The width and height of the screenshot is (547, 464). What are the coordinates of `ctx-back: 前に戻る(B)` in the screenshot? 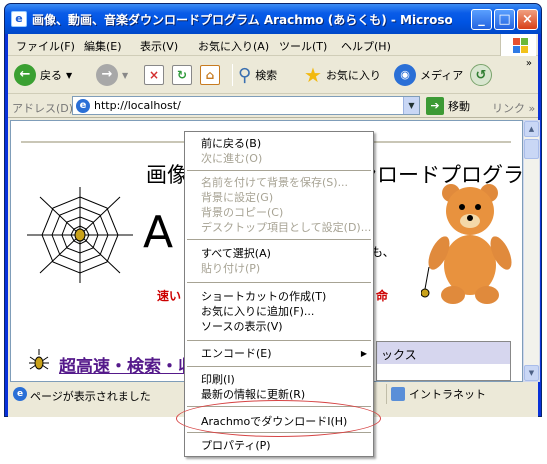 It's located at (279, 143).